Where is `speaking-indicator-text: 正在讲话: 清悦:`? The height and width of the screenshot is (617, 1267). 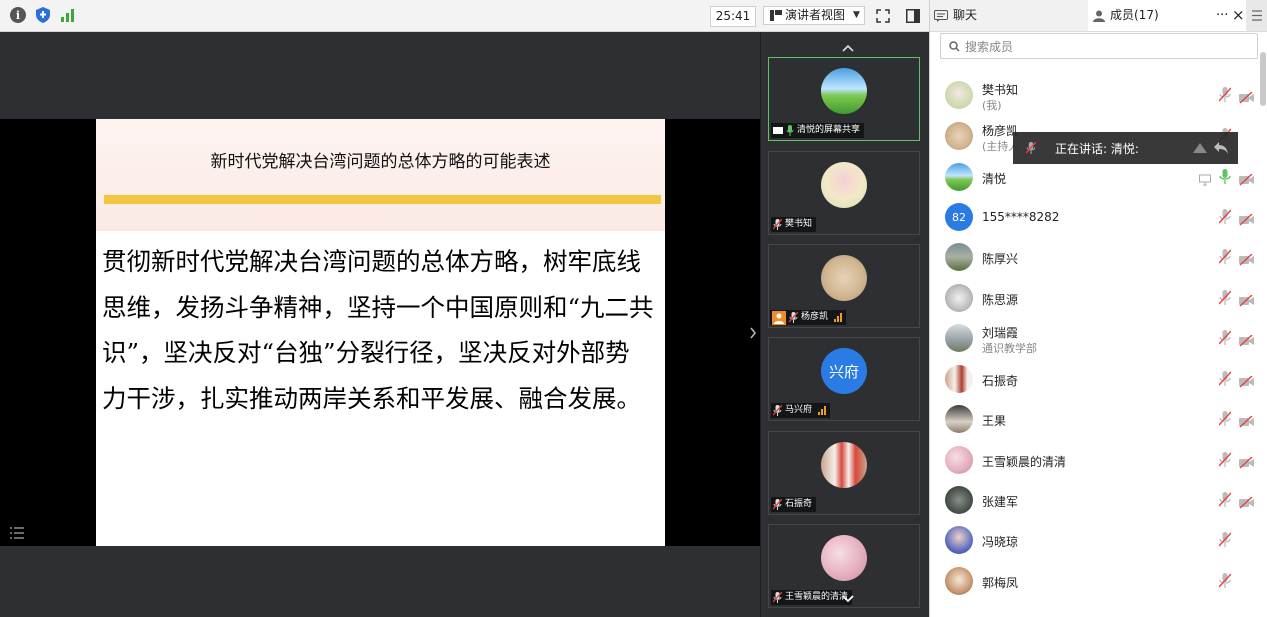 speaking-indicator-text: 正在讲话: 清悦: is located at coordinates (1097, 148).